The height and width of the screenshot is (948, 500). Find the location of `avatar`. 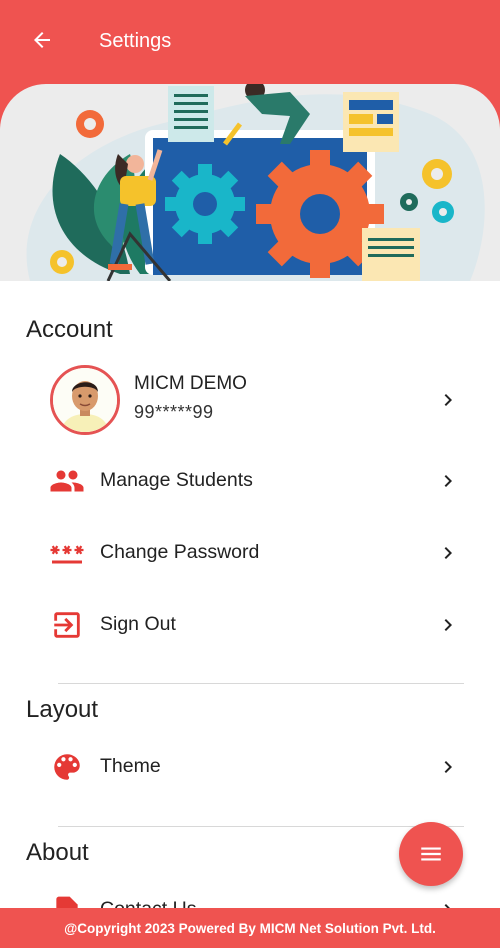

avatar is located at coordinates (85, 400).